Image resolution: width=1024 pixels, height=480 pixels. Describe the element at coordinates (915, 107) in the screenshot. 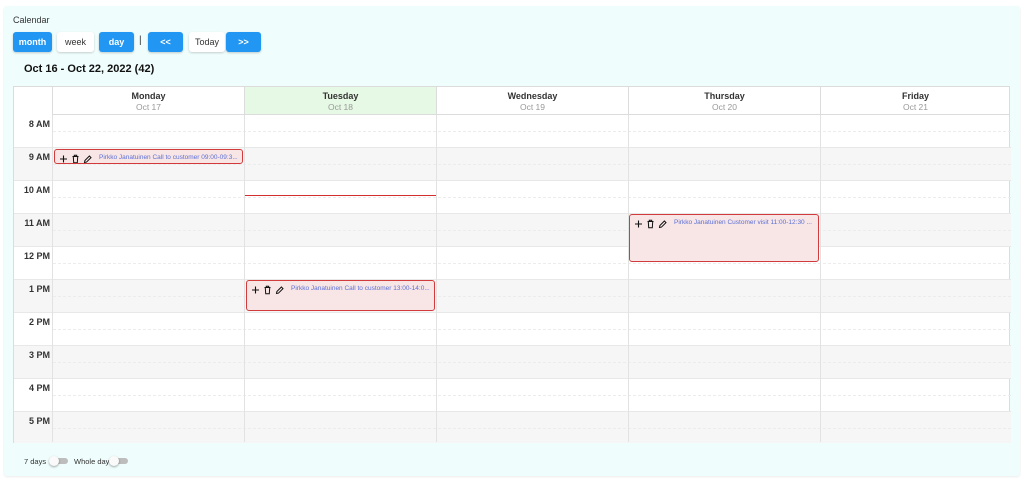

I see `day-date: Oct 21` at that location.